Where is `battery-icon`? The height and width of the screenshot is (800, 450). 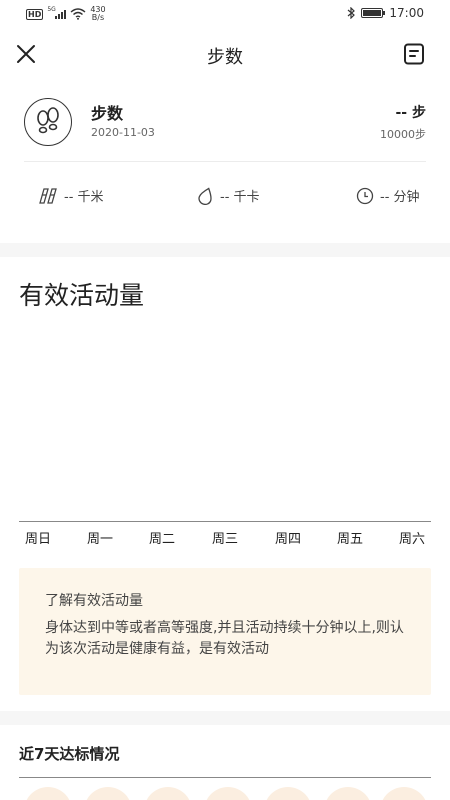
battery-icon is located at coordinates (373, 13).